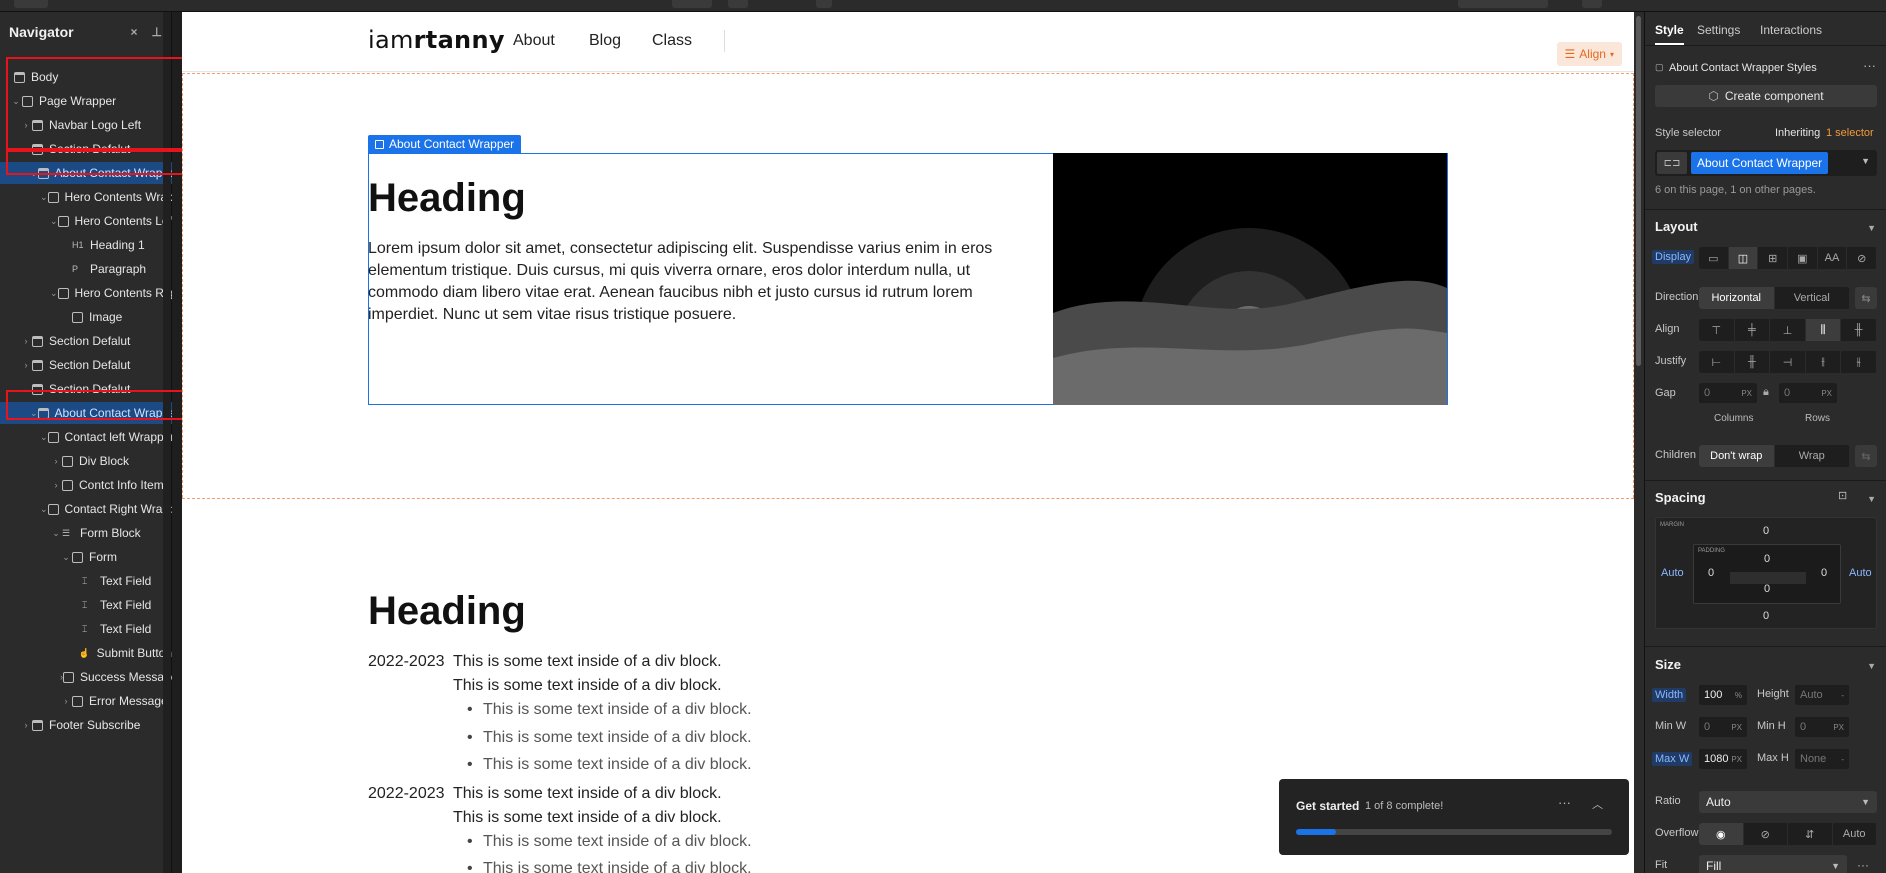 The height and width of the screenshot is (873, 1886). What do you see at coordinates (1717, 362) in the screenshot?
I see `justify-start-icon: ⊢` at bounding box center [1717, 362].